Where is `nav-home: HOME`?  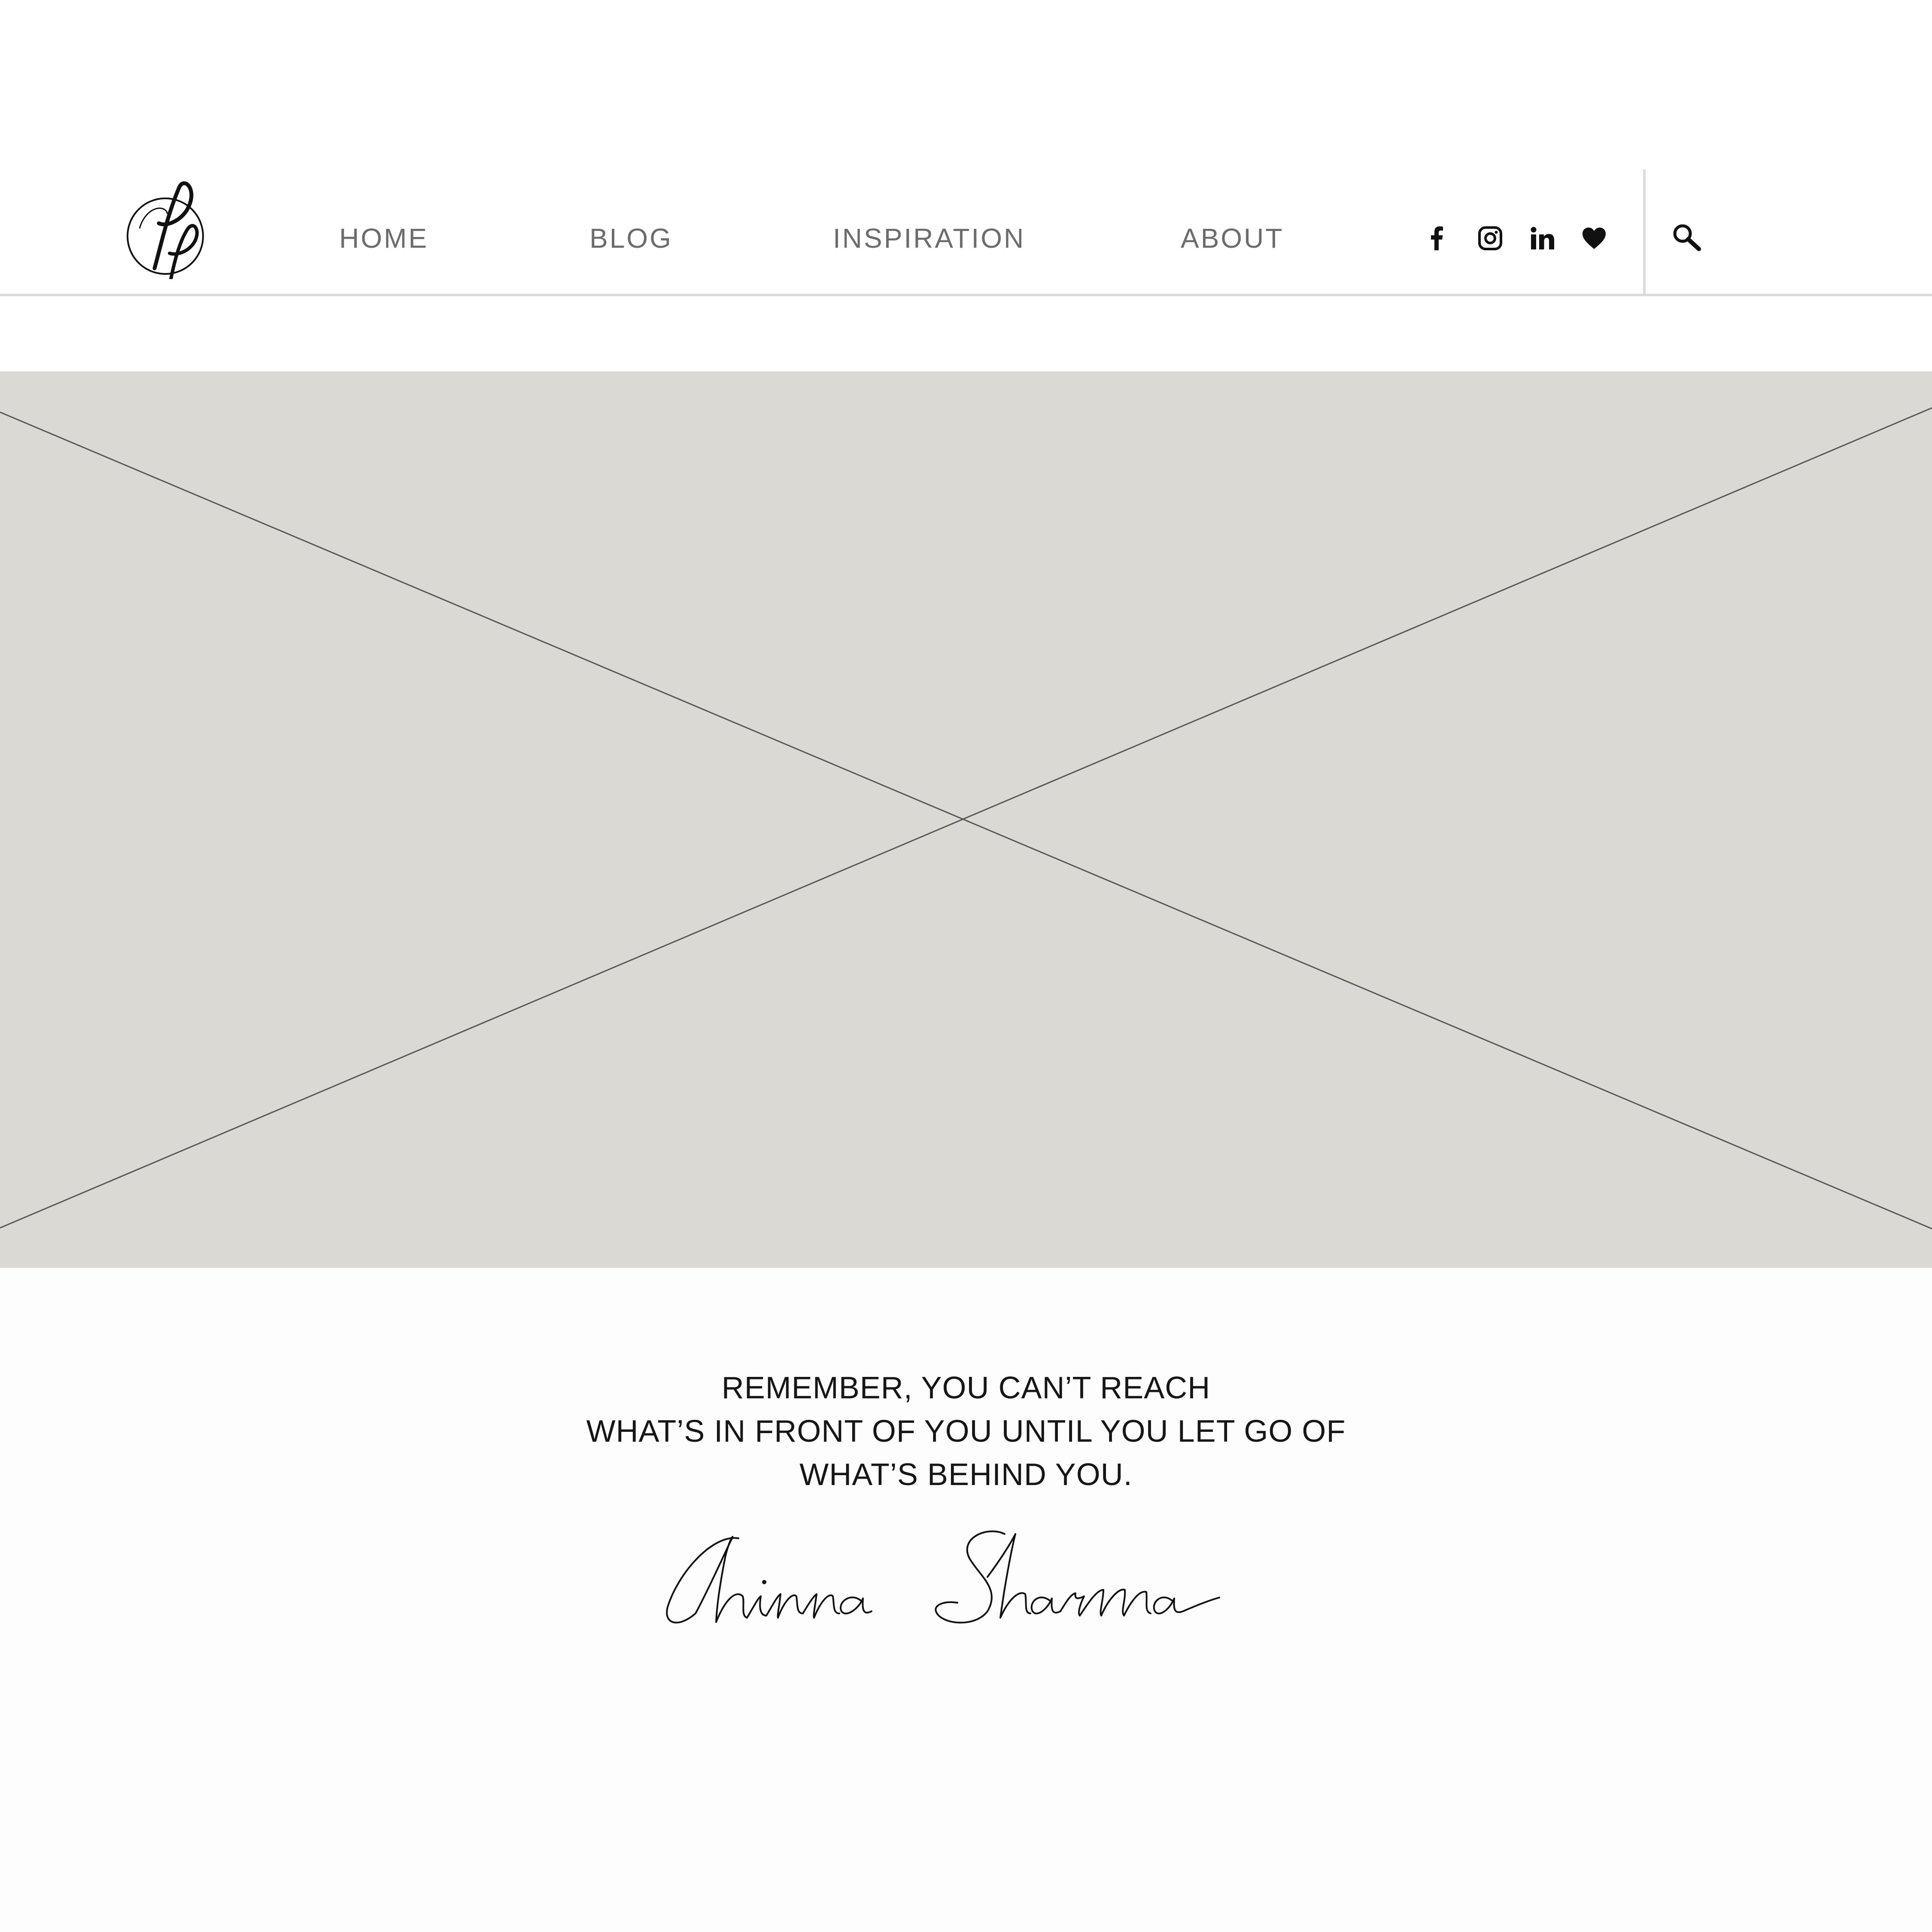
nav-home: HOME is located at coordinates (383, 238).